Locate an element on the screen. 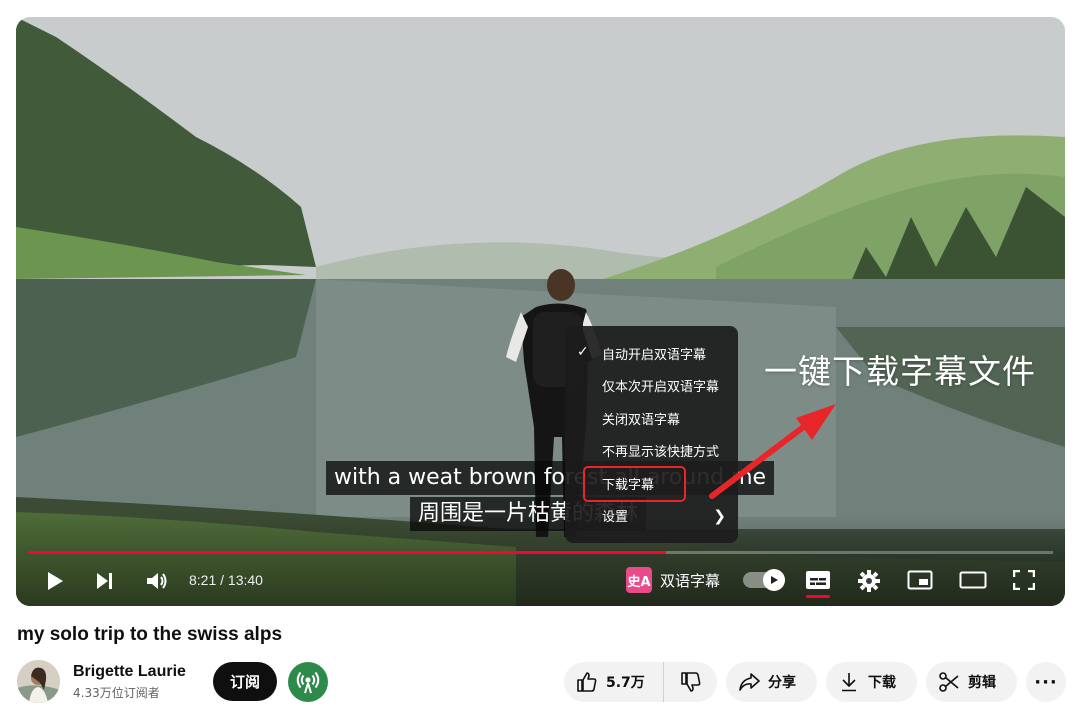 Image resolution: width=1080 pixels, height=716 pixels. subscribe-button: 订阅 is located at coordinates (245, 681).